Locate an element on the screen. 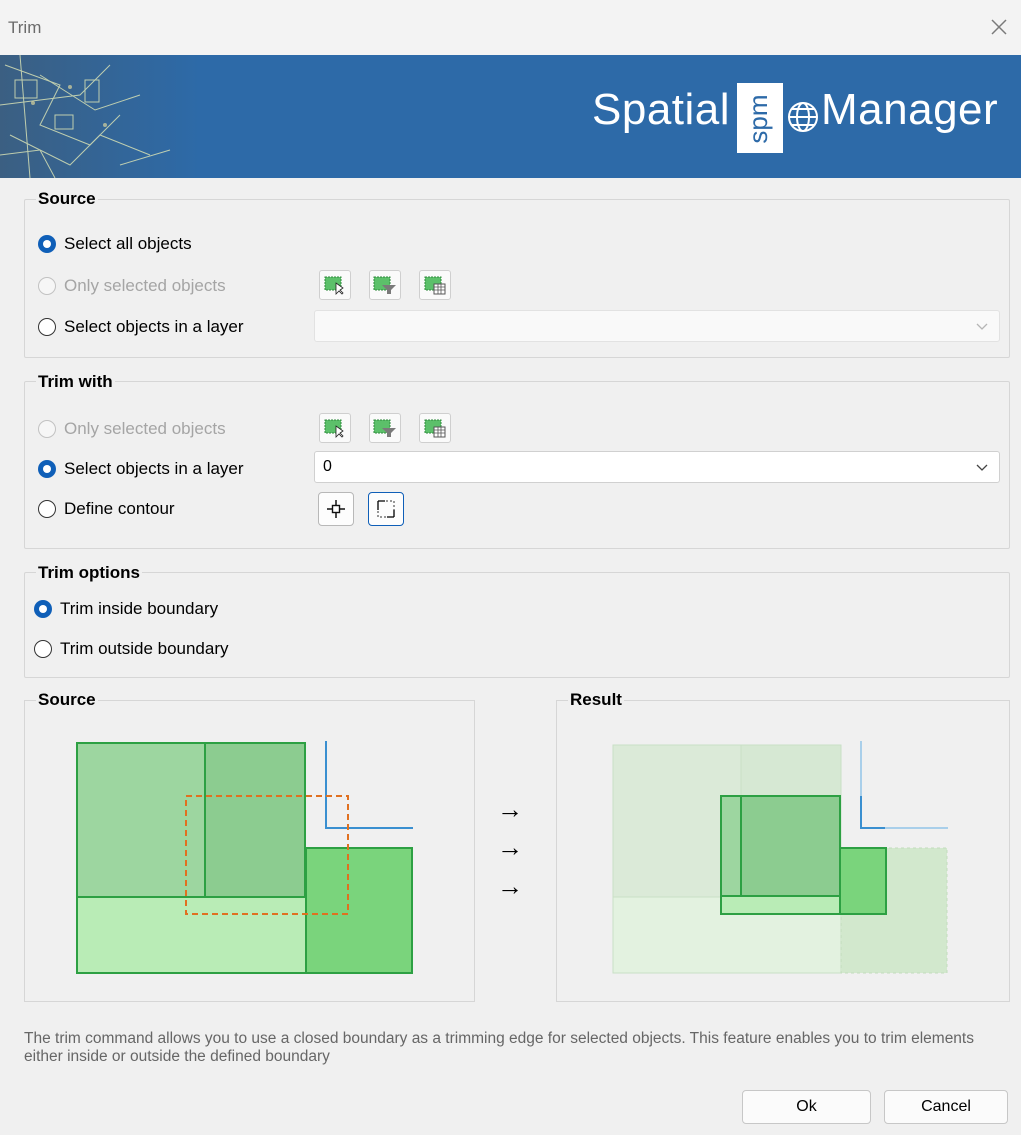 This screenshot has height=1135, width=1021. source-option-label: Select all objects is located at coordinates (128, 243).